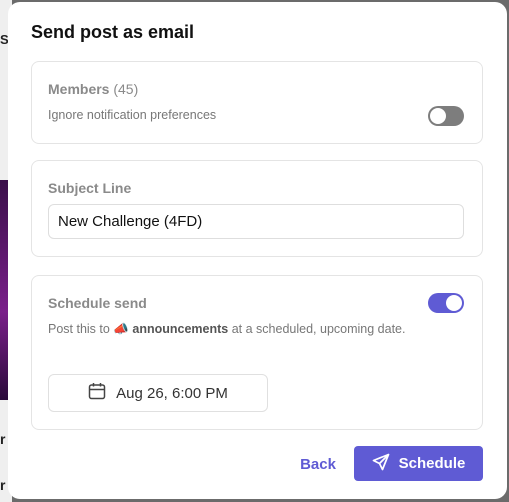  What do you see at coordinates (97, 303) in the screenshot?
I see `schedule-label: Schedule send` at bounding box center [97, 303].